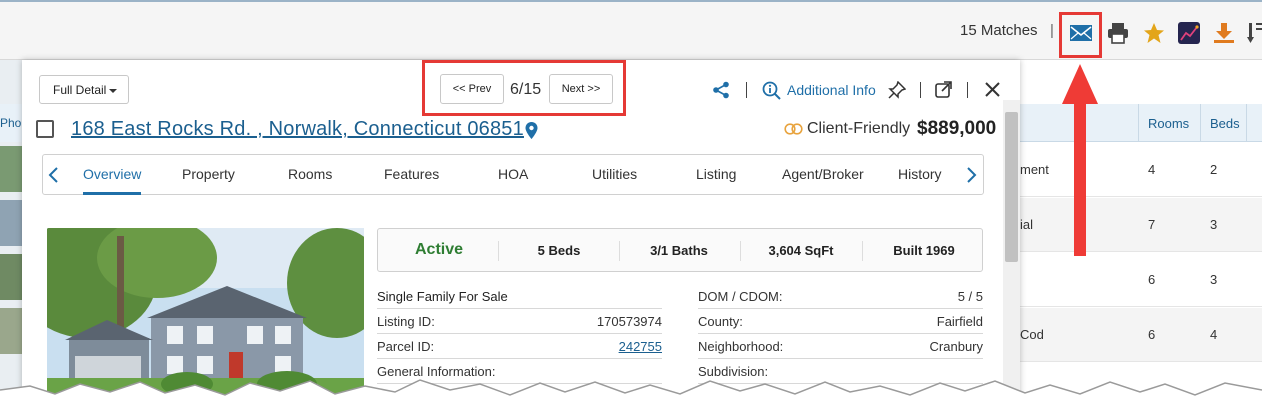 The height and width of the screenshot is (406, 1262). Describe the element at coordinates (54, 175) in the screenshot. I see `tabs-scroll-left-icon` at that location.